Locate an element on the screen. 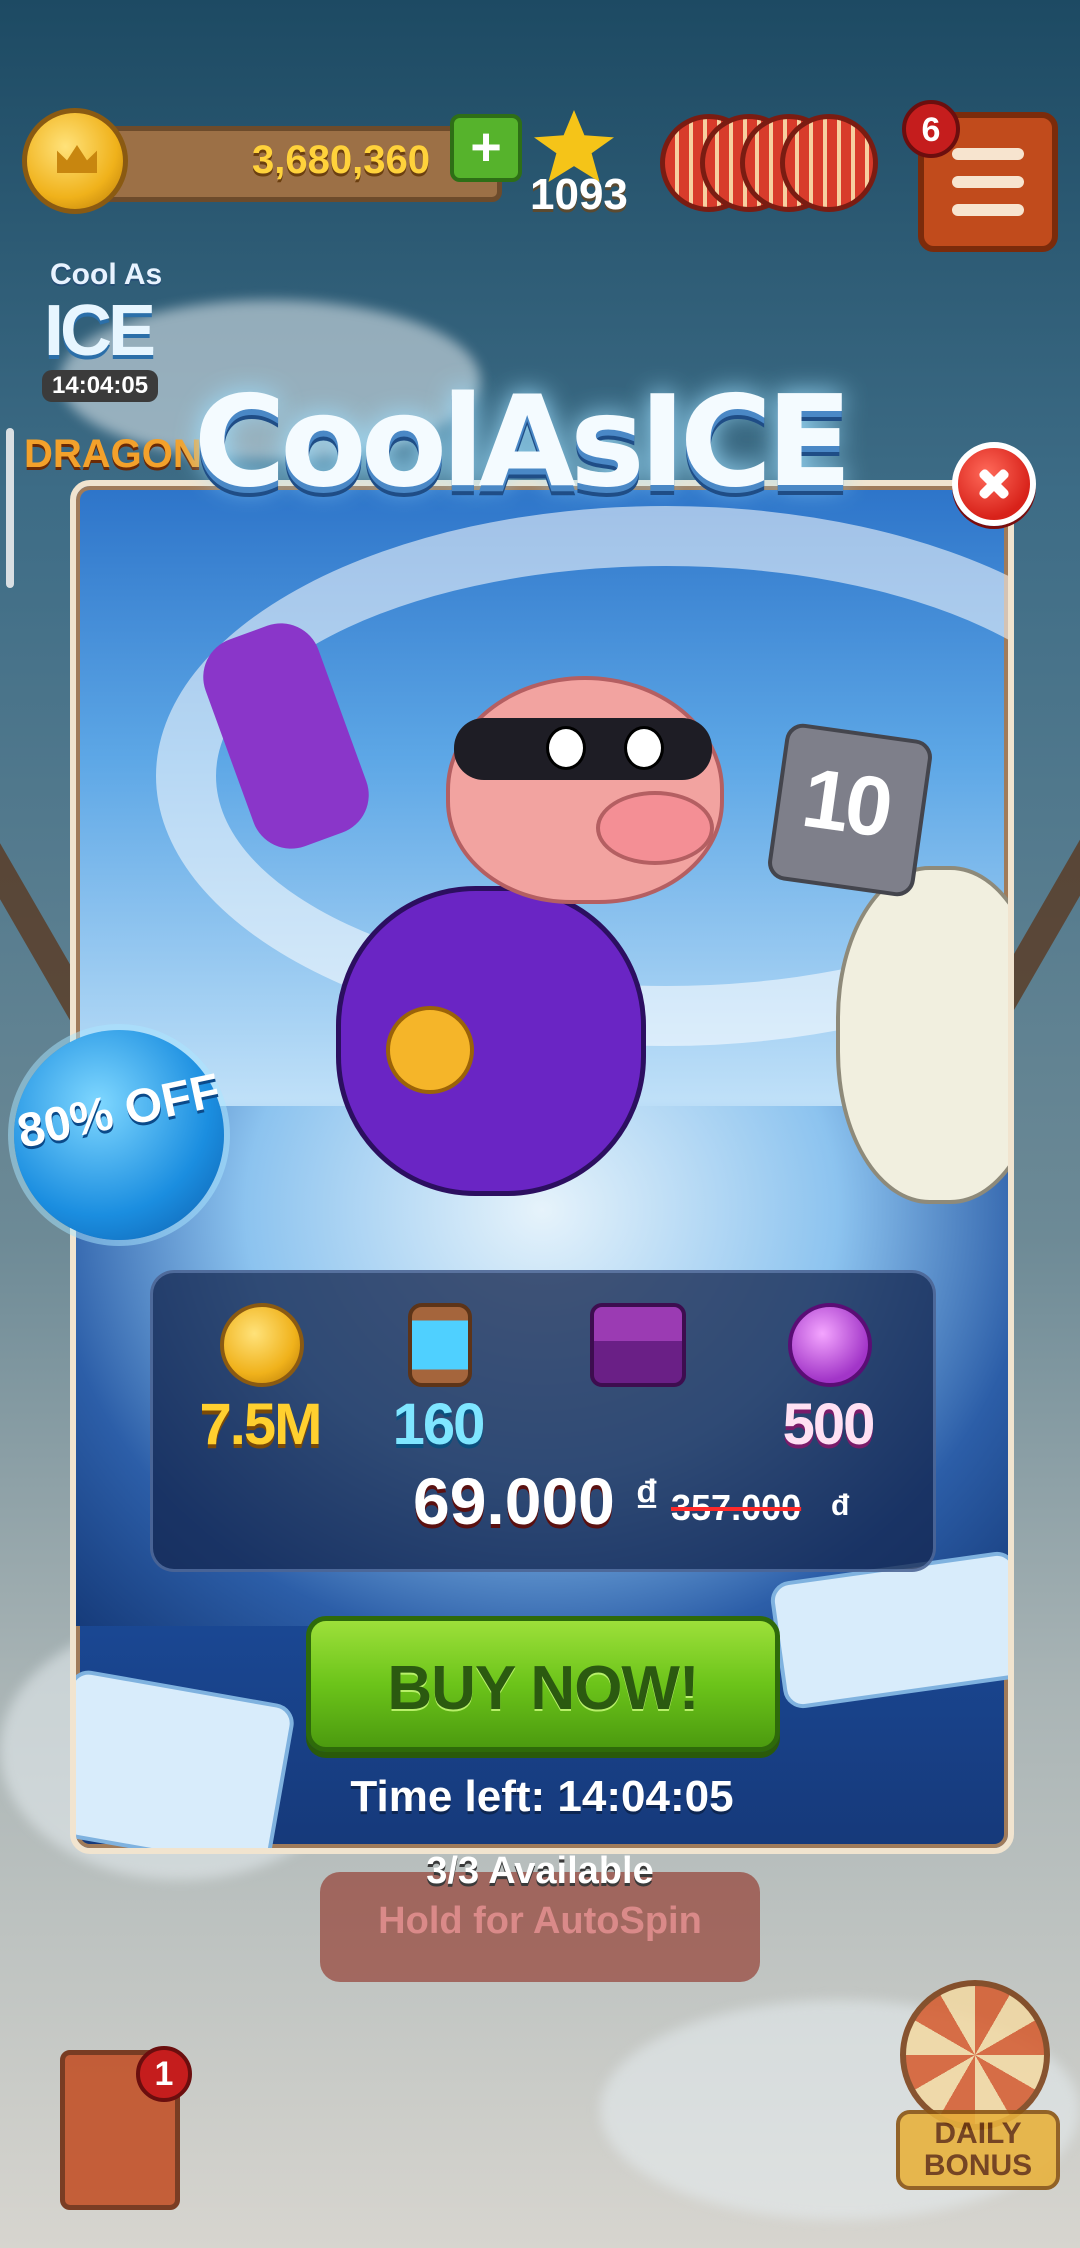  offer-title: CoolAsICE is located at coordinates (523, 441).